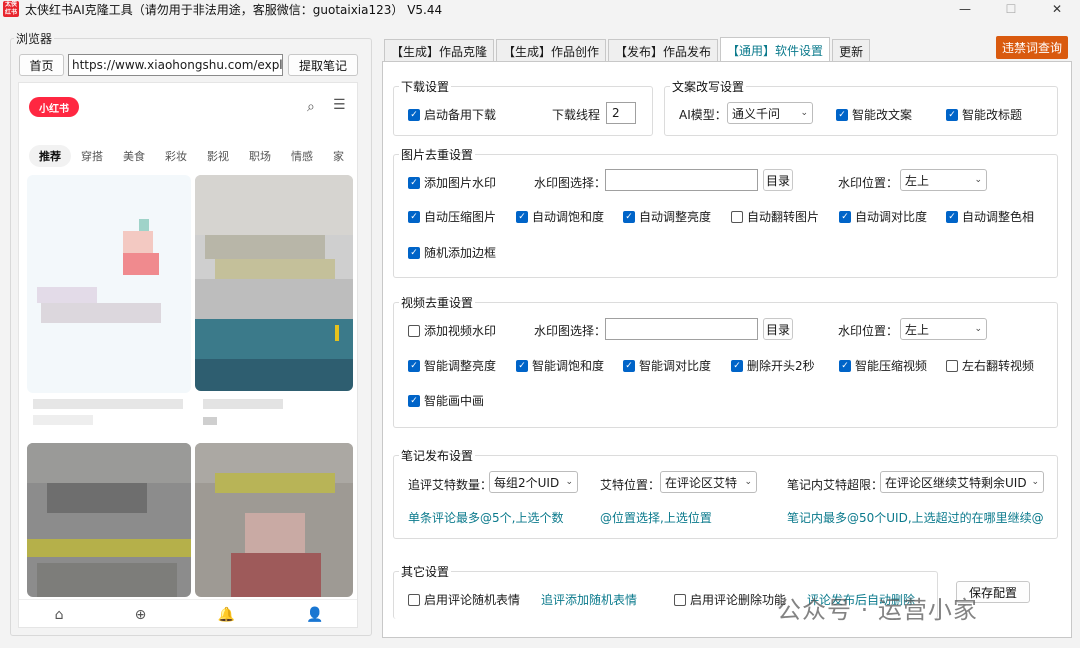 The width and height of the screenshot is (1080, 648). Describe the element at coordinates (34, 38) in the screenshot. I see `browser-label: 浏览器` at that location.